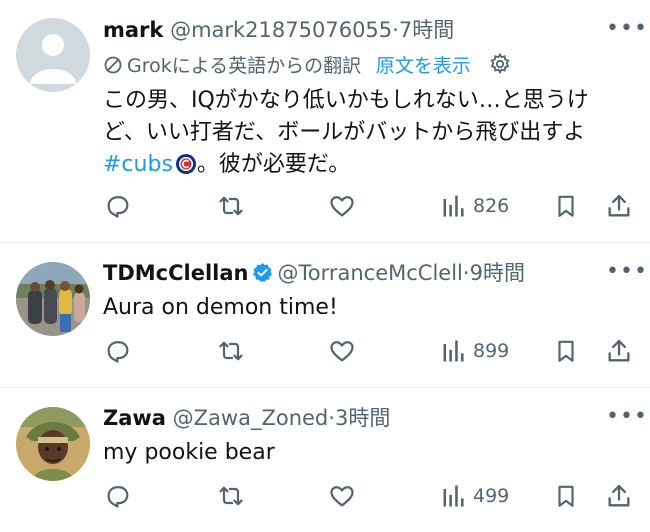 Image resolution: width=650 pixels, height=532 pixels. I want to click on tweet-text-tail: 。彼が必要だ。, so click(273, 164).